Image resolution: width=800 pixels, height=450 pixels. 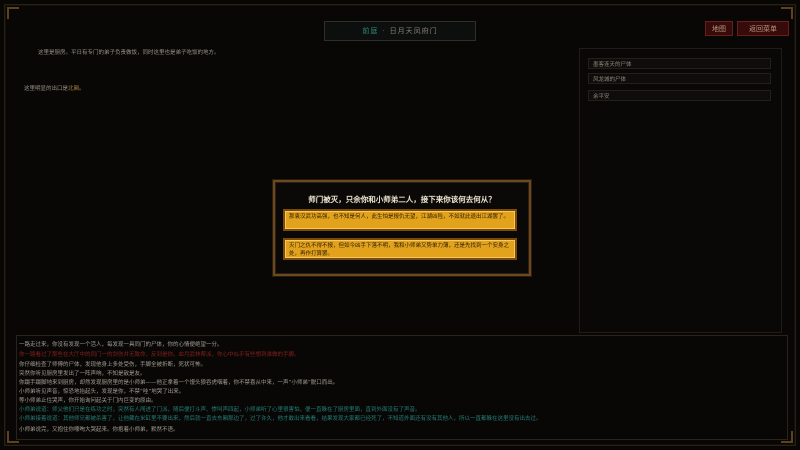 I want to click on dialog-question: 师门被灭，只余你和小师弟二人，接下来你该何去何从？, so click(x=402, y=199).